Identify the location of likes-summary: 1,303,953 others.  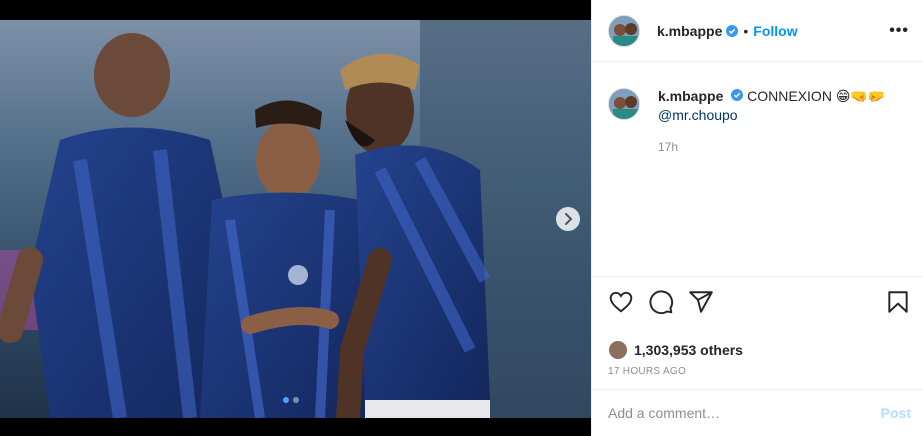
(675, 350).